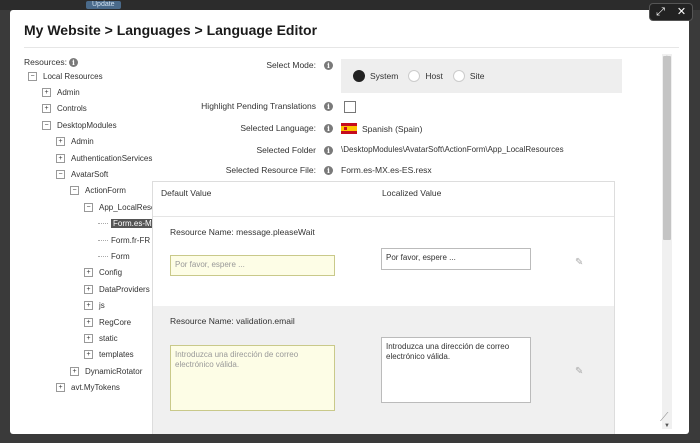 The image size is (700, 443). Describe the element at coordinates (350, 107) in the screenshot. I see `highlight-pending-checkbox` at that location.